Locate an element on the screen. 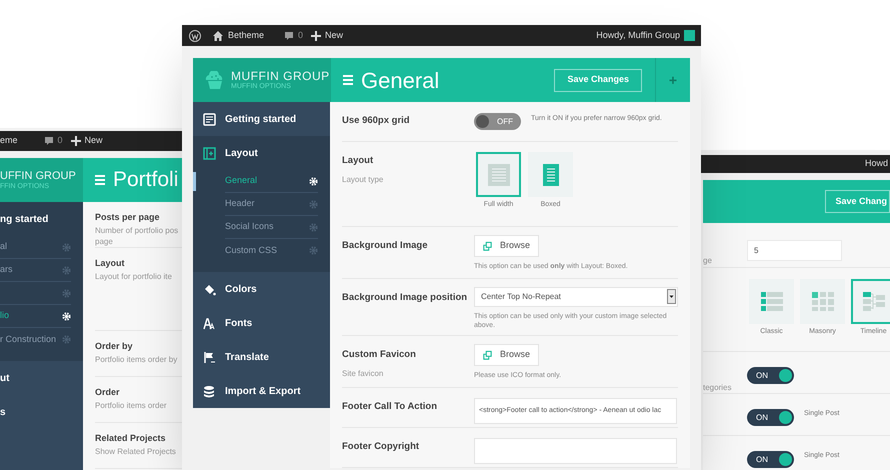 The image size is (890, 470). full-width-layout-icon is located at coordinates (499, 175).